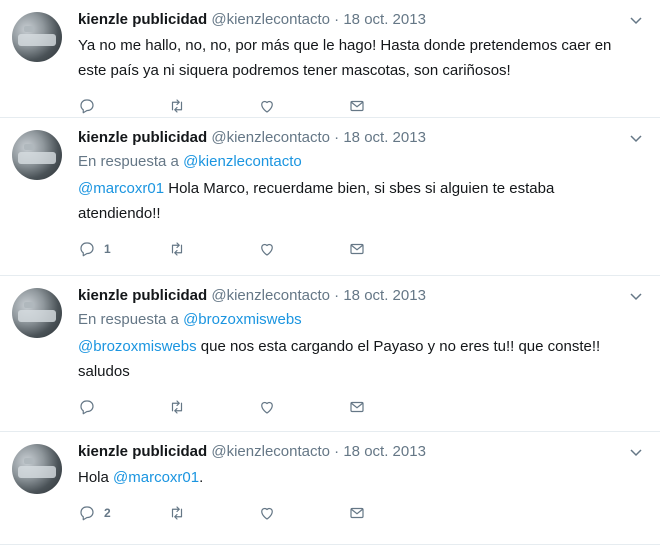 Image resolution: width=660 pixels, height=545 pixels. I want to click on tweet-actions: 1, so click(359, 249).